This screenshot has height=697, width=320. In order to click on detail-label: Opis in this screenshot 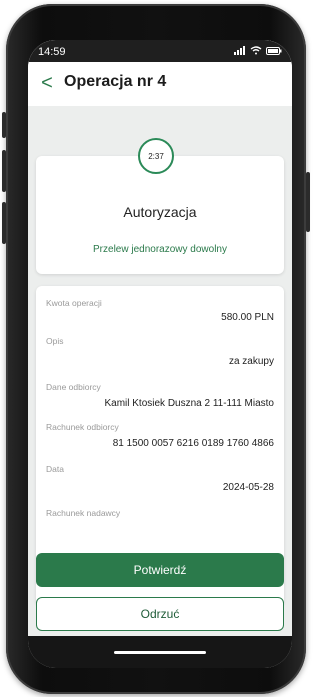, I will do `click(55, 341)`.